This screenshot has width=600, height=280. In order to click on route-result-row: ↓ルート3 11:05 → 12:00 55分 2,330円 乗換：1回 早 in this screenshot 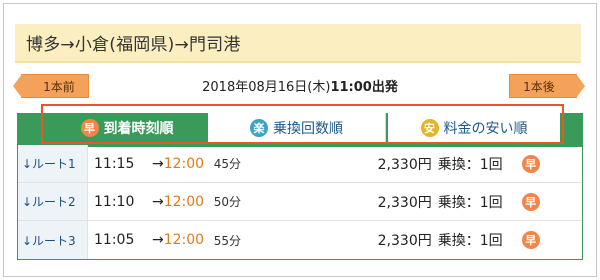, I will do `click(300, 240)`.